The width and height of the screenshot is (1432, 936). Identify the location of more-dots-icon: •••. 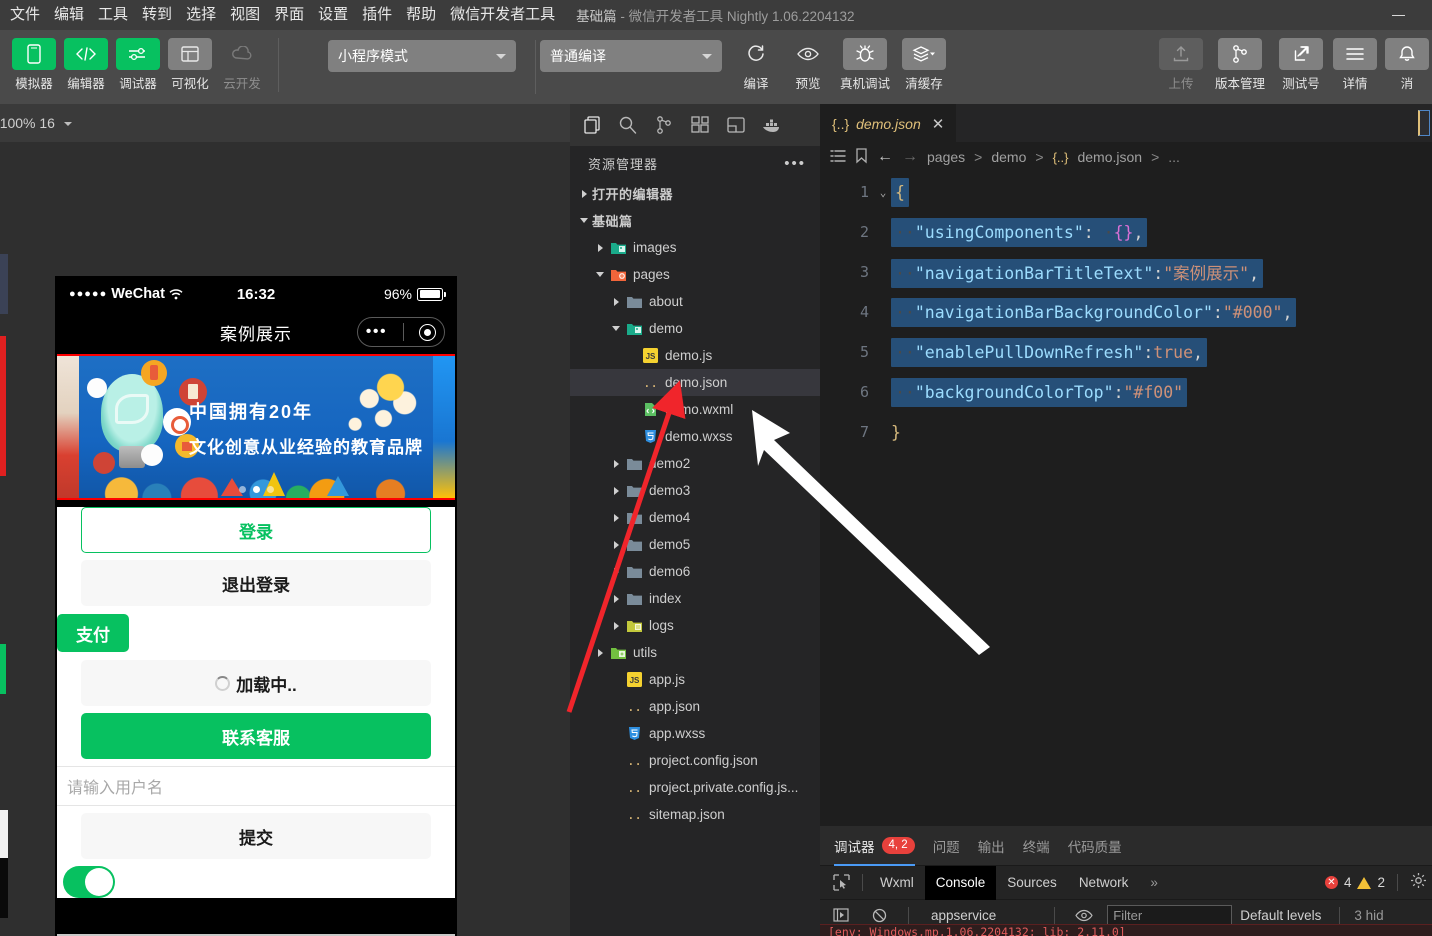
(376, 332).